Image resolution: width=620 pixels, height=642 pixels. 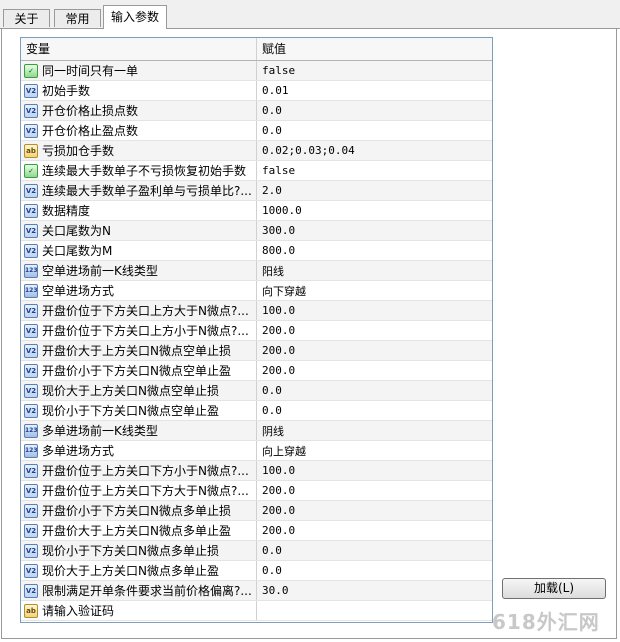 I want to click on variable-name: 同一时间只有一单, so click(x=90, y=71).